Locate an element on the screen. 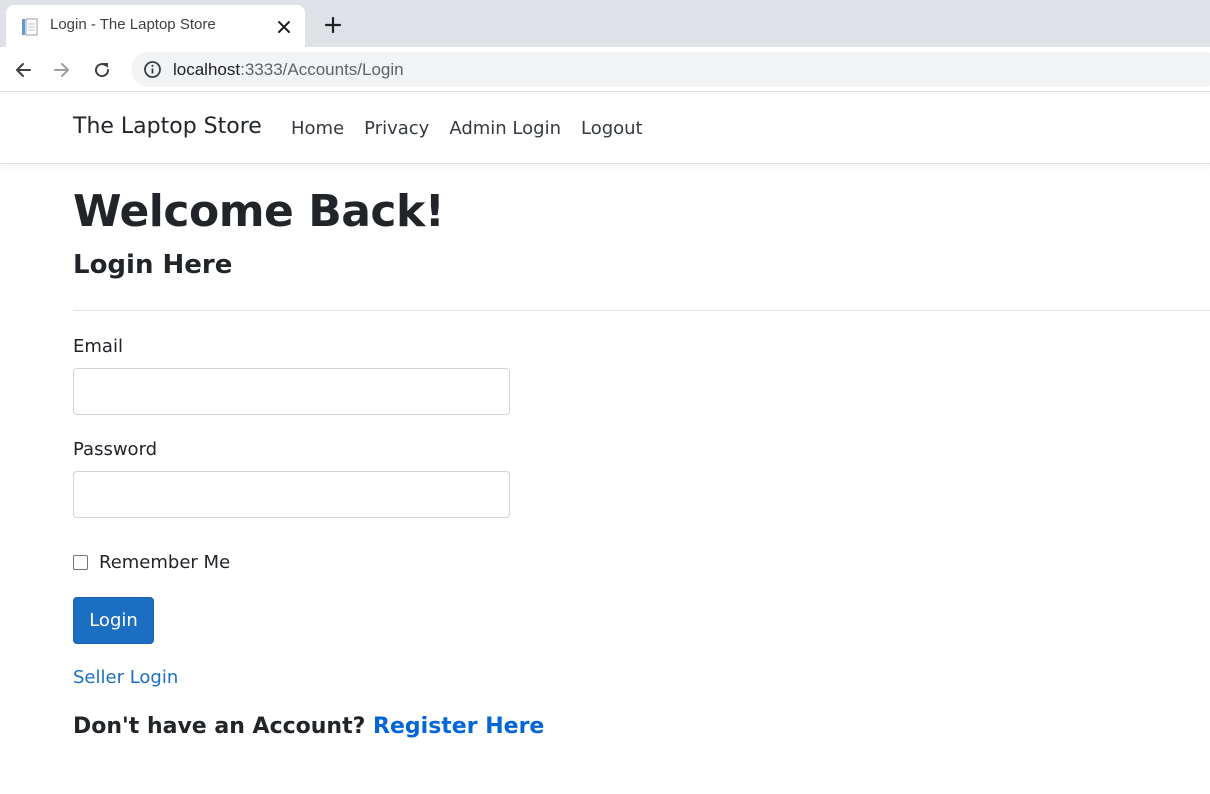  nav-link-admin-login: Admin Login is located at coordinates (505, 128).